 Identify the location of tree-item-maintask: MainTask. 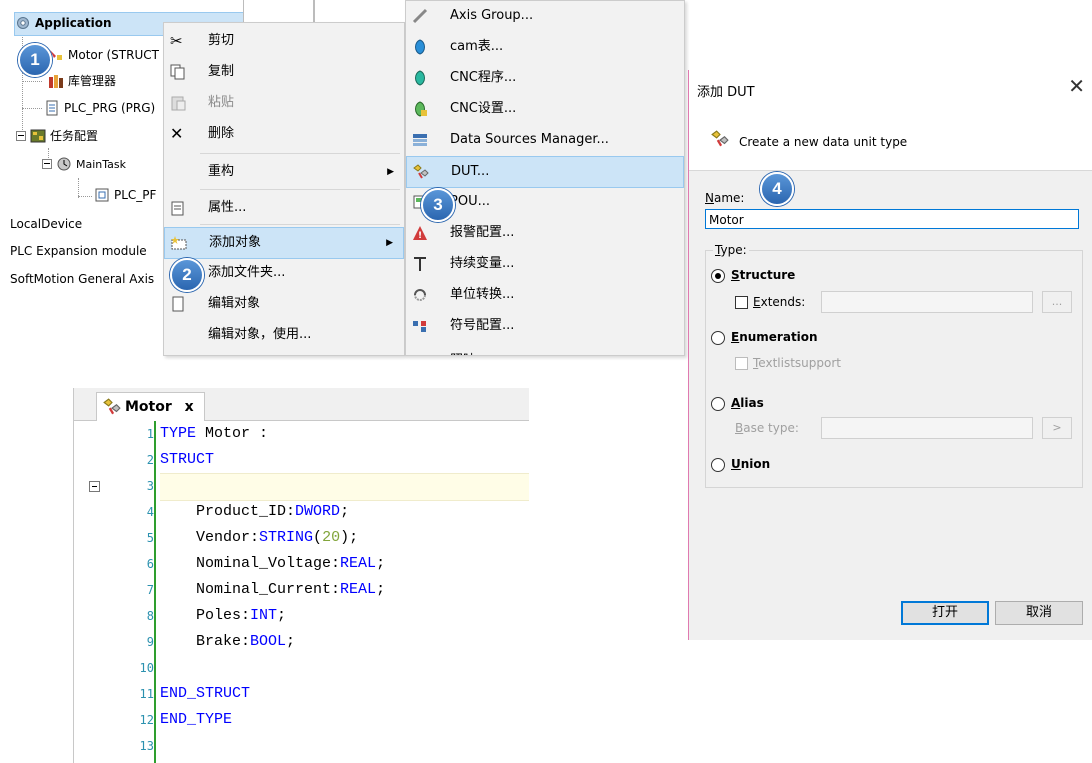
(84, 164).